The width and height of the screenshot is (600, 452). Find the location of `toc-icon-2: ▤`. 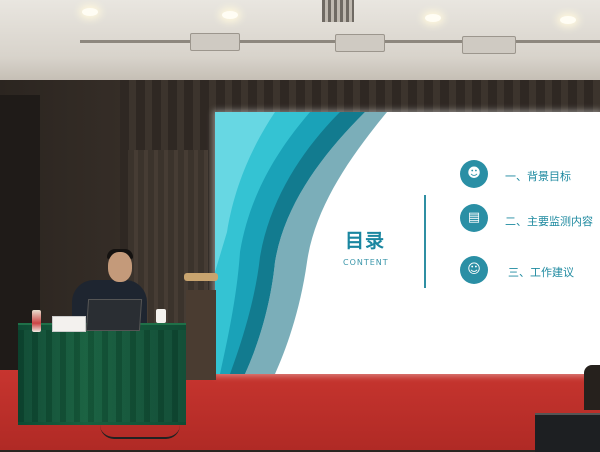

toc-icon-2: ▤ is located at coordinates (474, 218).